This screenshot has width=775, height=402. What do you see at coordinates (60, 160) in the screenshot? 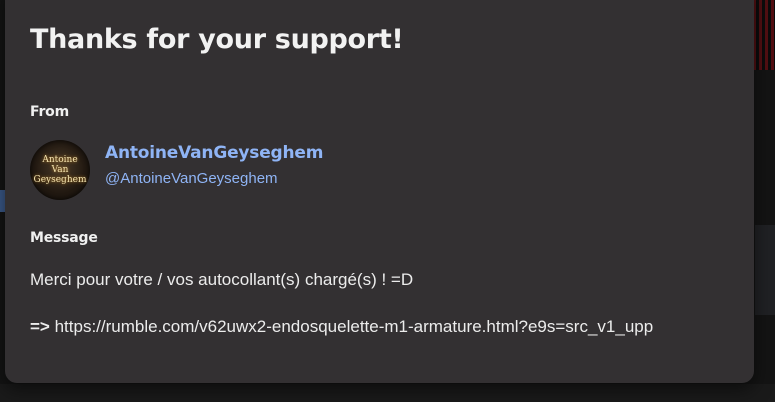
I see `avatar-text-line: Antoine` at bounding box center [60, 160].